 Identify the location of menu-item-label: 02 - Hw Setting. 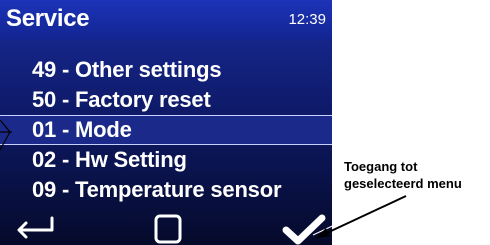
(109, 159).